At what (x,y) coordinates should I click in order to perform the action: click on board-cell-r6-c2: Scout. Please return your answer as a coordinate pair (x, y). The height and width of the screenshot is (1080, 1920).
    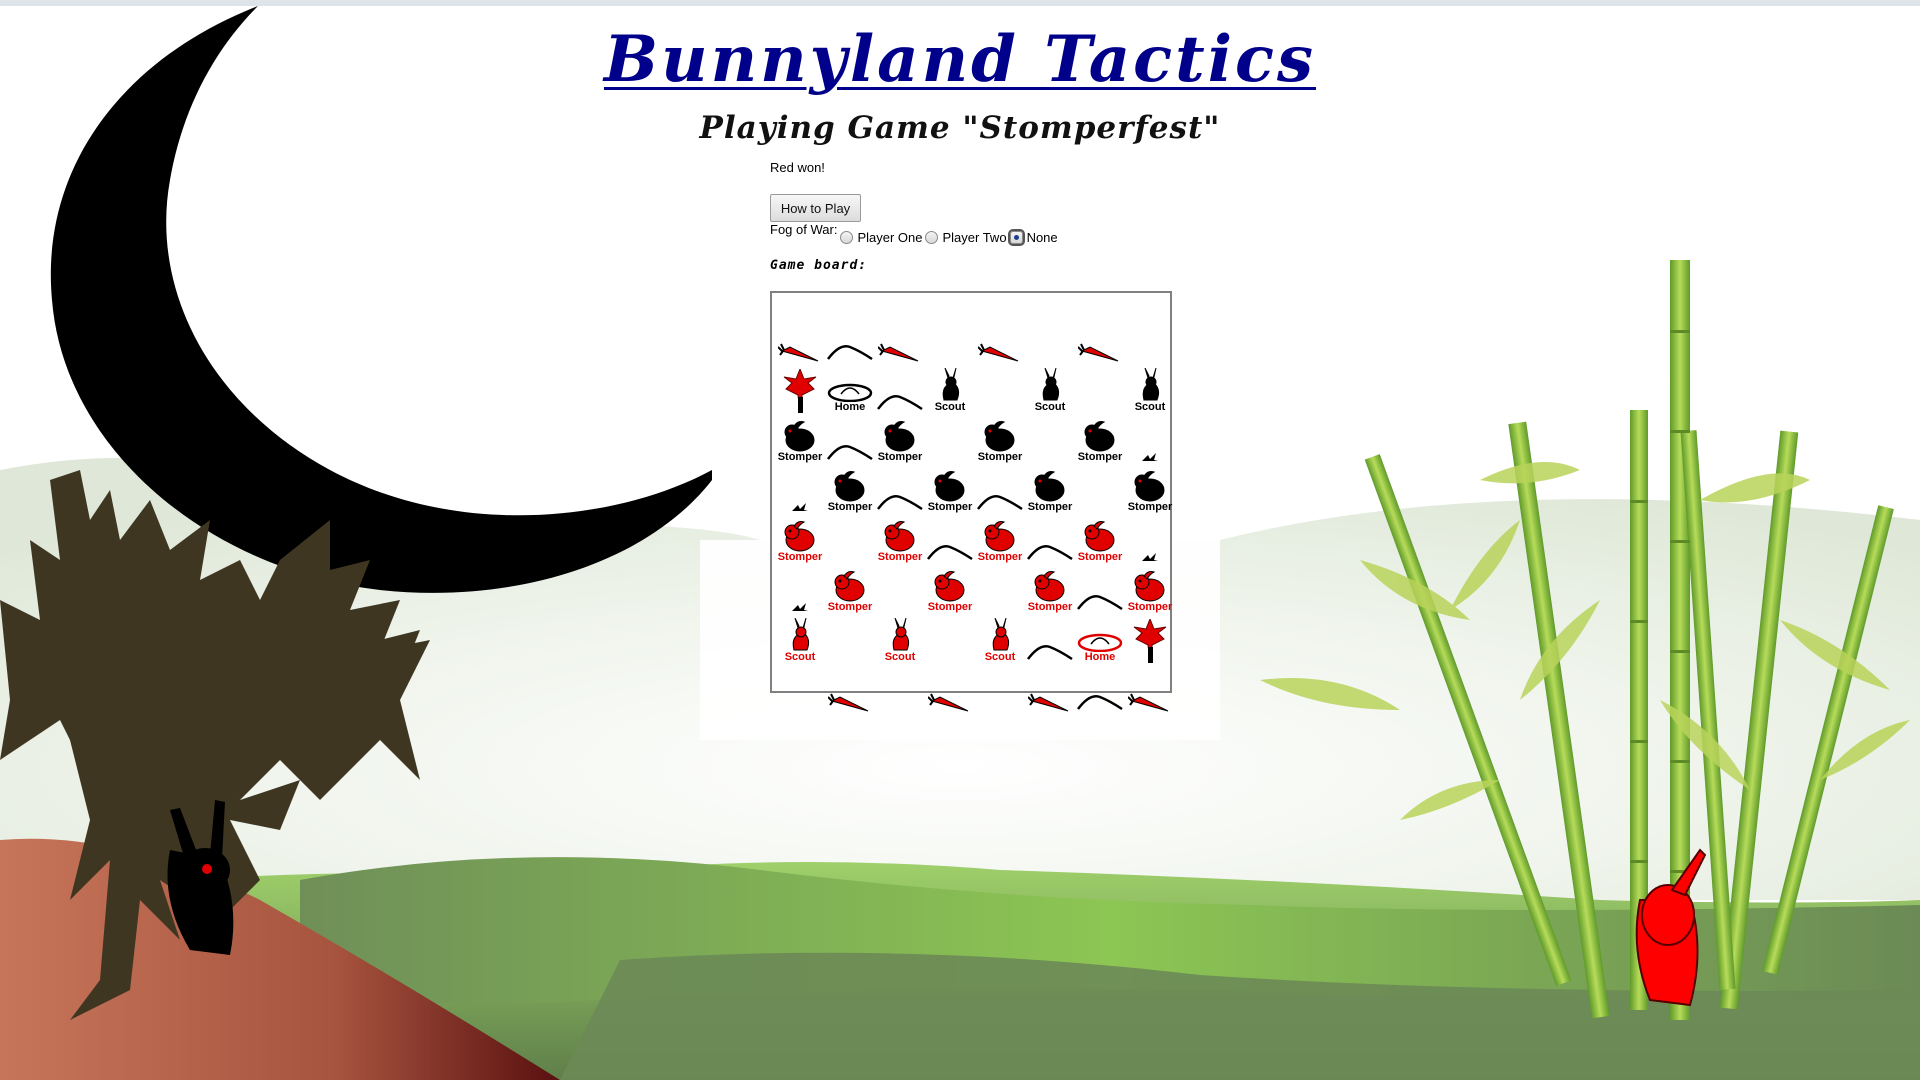
    Looking at the image, I should click on (900, 638).